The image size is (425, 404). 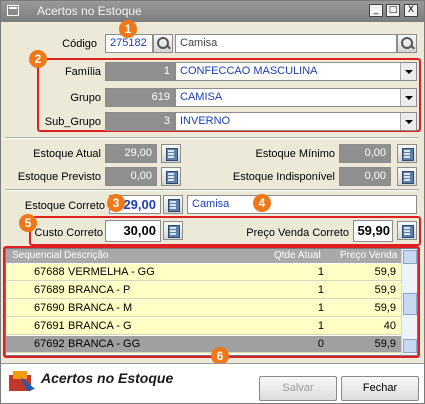 What do you see at coordinates (393, 10) in the screenshot?
I see `maximize-button: □` at bounding box center [393, 10].